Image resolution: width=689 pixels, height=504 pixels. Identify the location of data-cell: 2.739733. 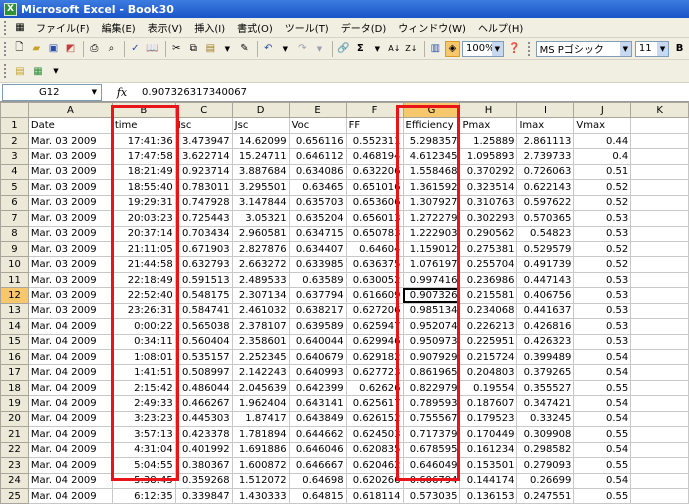
(545, 156).